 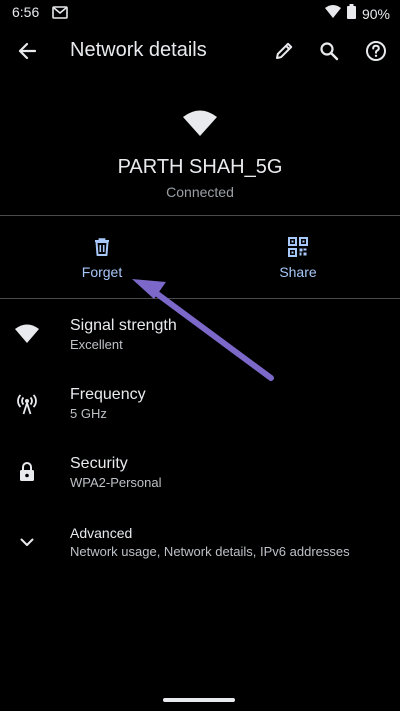 I want to click on forget-label: Forget, so click(x=102, y=272).